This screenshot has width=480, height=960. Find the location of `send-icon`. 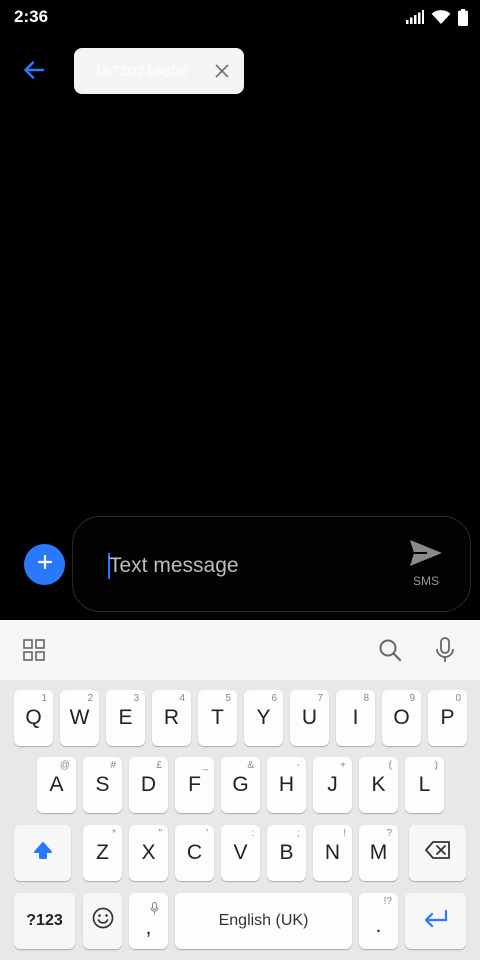

send-icon is located at coordinates (426, 555).